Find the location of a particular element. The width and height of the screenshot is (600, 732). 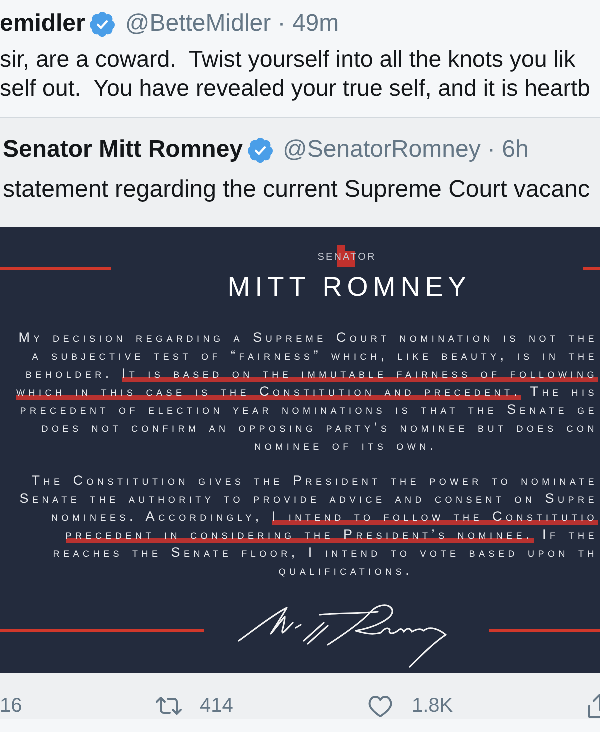

quoted-author-handle: @SenatorRomney · 6h is located at coordinates (406, 150).